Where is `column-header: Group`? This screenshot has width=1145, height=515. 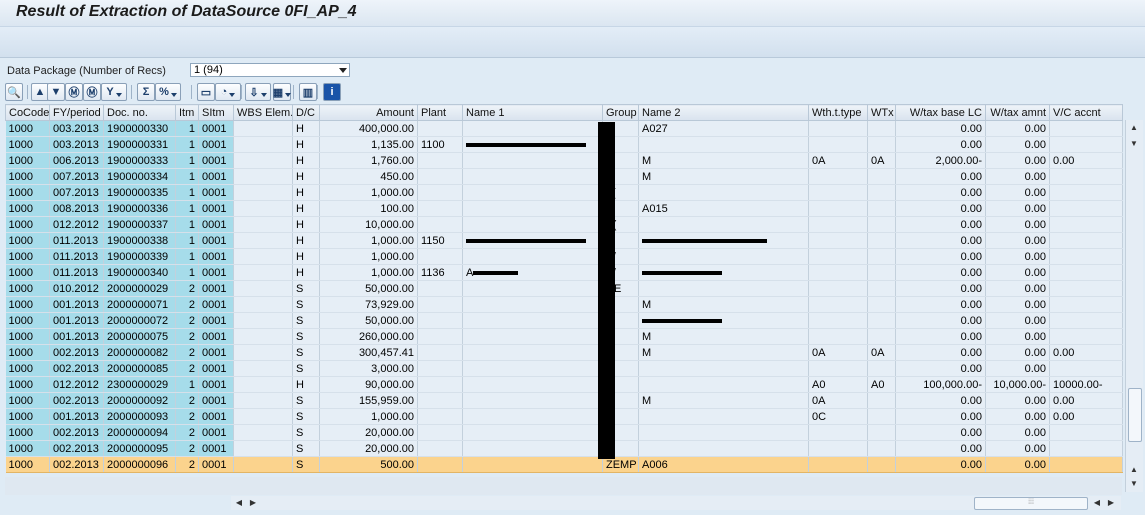 column-header: Group is located at coordinates (620, 112).